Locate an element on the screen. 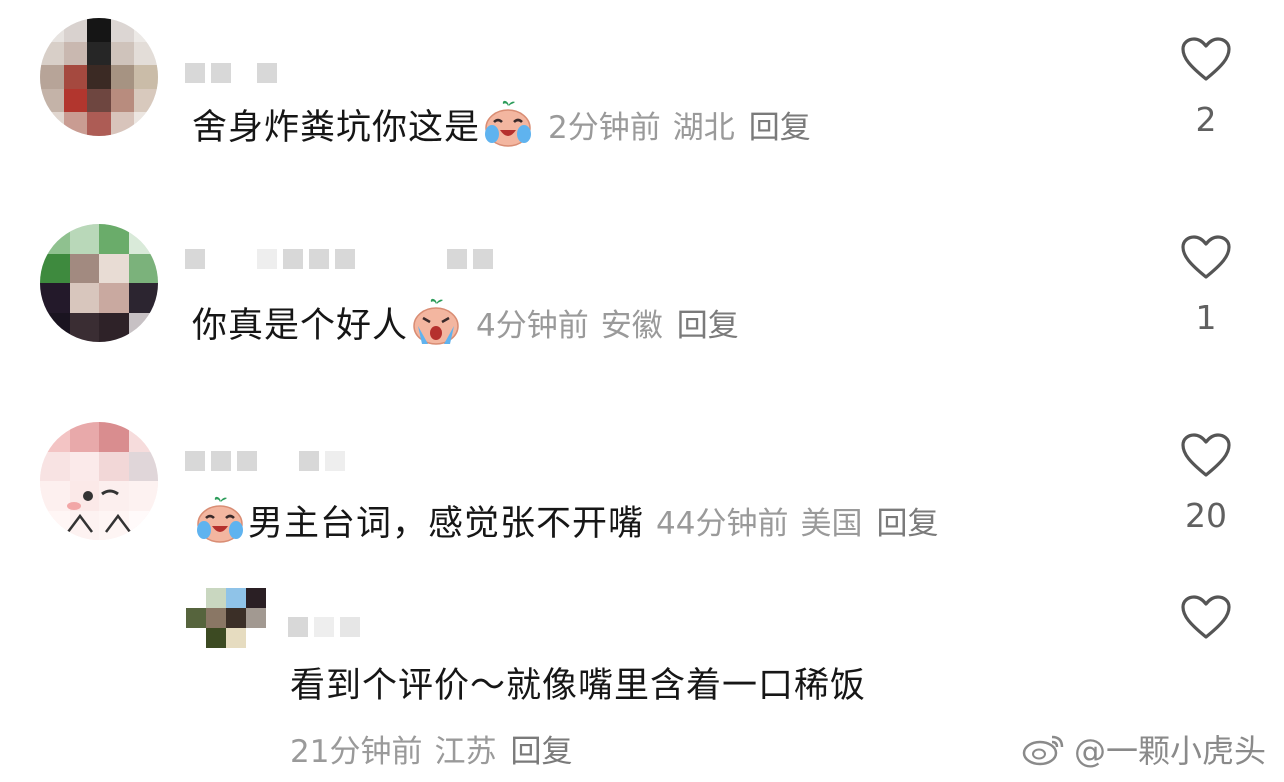 The height and width of the screenshot is (782, 1284). like-button: 1 is located at coordinates (1206, 286).